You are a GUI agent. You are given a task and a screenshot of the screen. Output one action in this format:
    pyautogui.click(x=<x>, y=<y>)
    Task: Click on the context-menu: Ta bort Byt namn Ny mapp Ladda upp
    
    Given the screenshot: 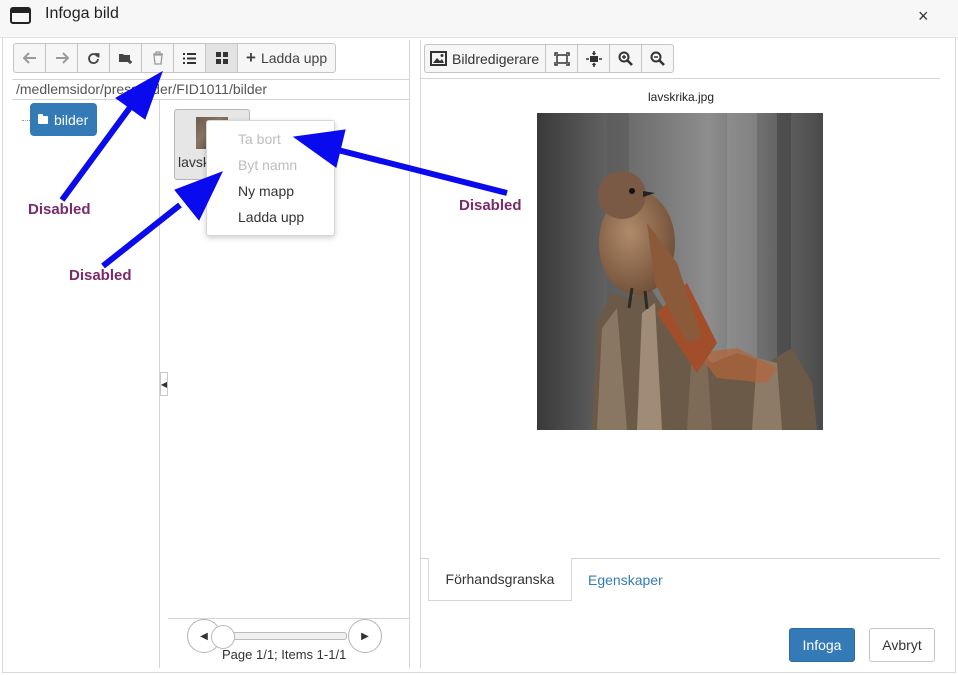 What is the action you would take?
    pyautogui.click(x=270, y=178)
    